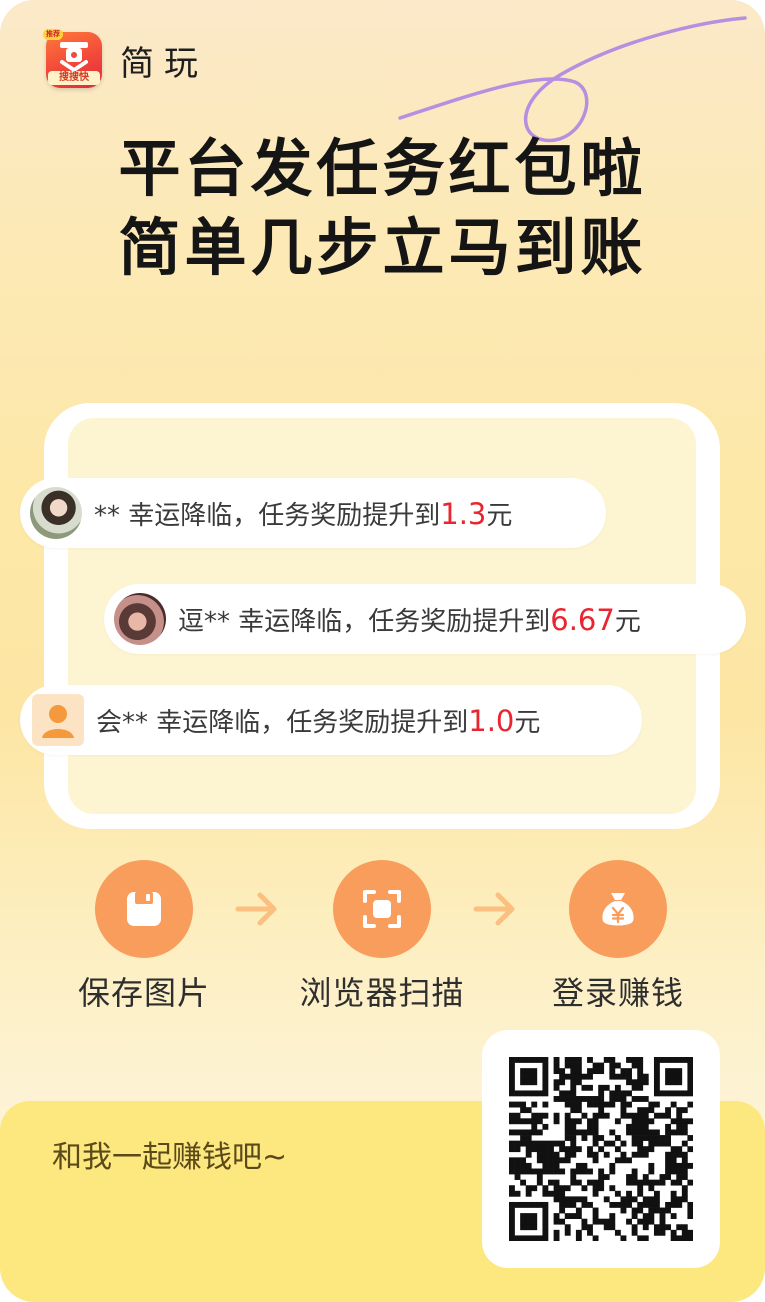  What do you see at coordinates (463, 513) in the screenshot?
I see `notice-amount: 1.3` at bounding box center [463, 513].